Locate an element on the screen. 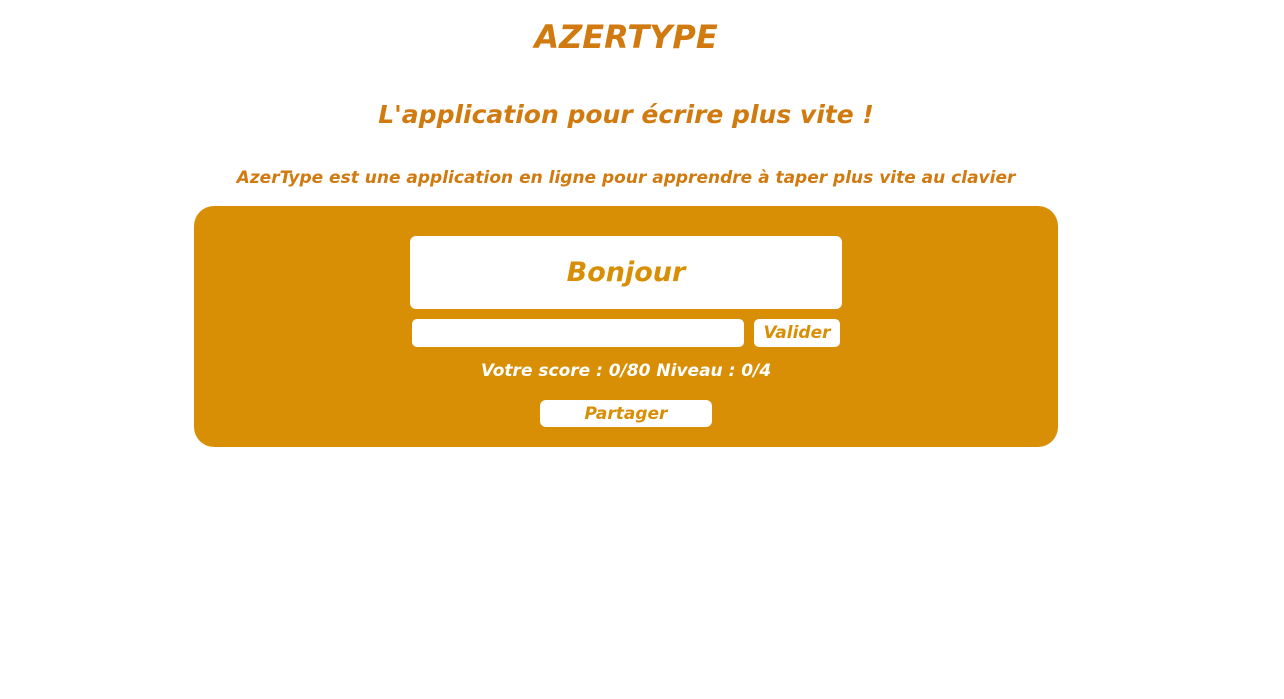 This screenshot has width=1284, height=699. validate-button: Valider is located at coordinates (797, 333).